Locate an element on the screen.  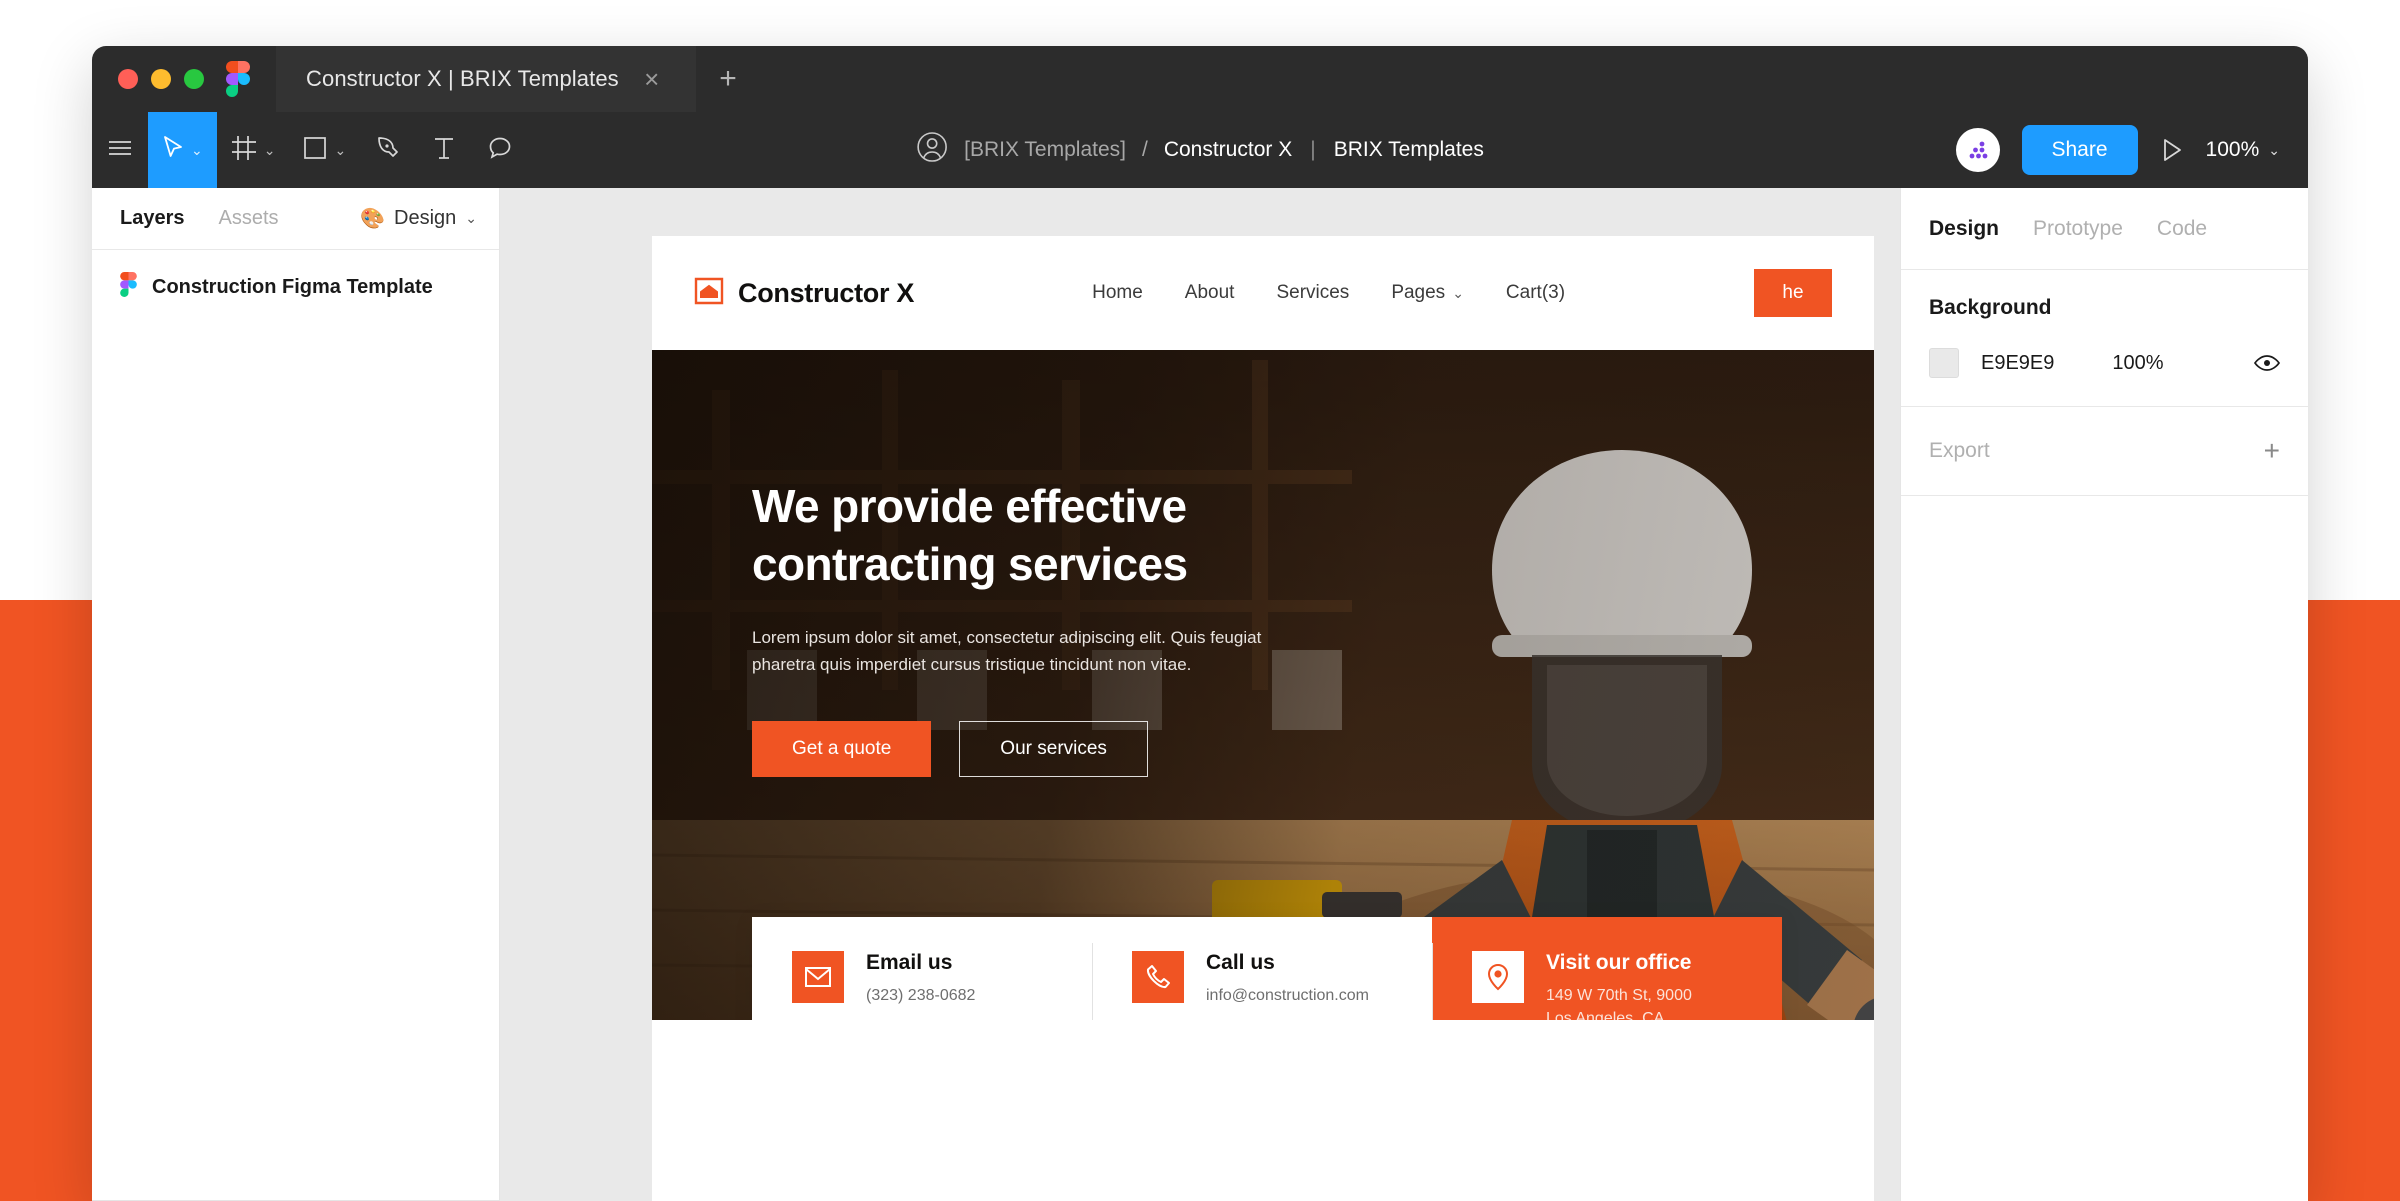
background-heading: Background is located at coordinates (1990, 307).